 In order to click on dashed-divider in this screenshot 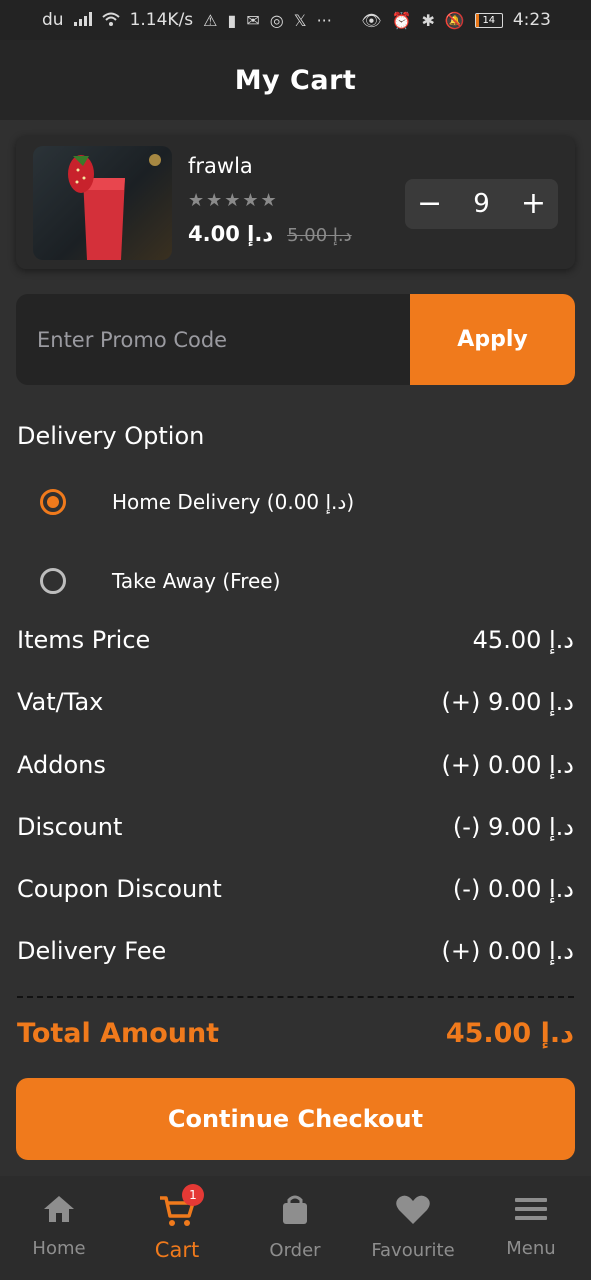, I will do `click(295, 997)`.